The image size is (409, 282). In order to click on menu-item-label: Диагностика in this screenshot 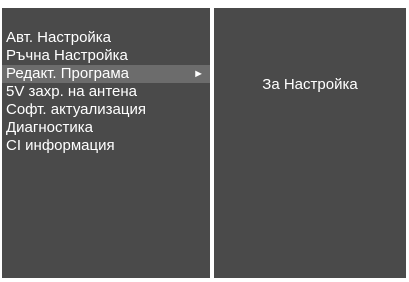, I will do `click(49, 127)`.